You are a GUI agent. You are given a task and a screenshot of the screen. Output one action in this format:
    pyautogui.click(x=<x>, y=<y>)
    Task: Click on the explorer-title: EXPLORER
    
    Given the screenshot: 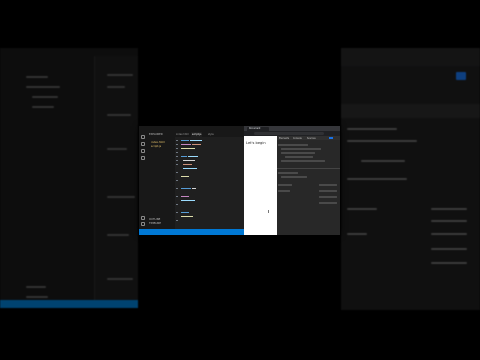 What is the action you would take?
    pyautogui.click(x=156, y=134)
    